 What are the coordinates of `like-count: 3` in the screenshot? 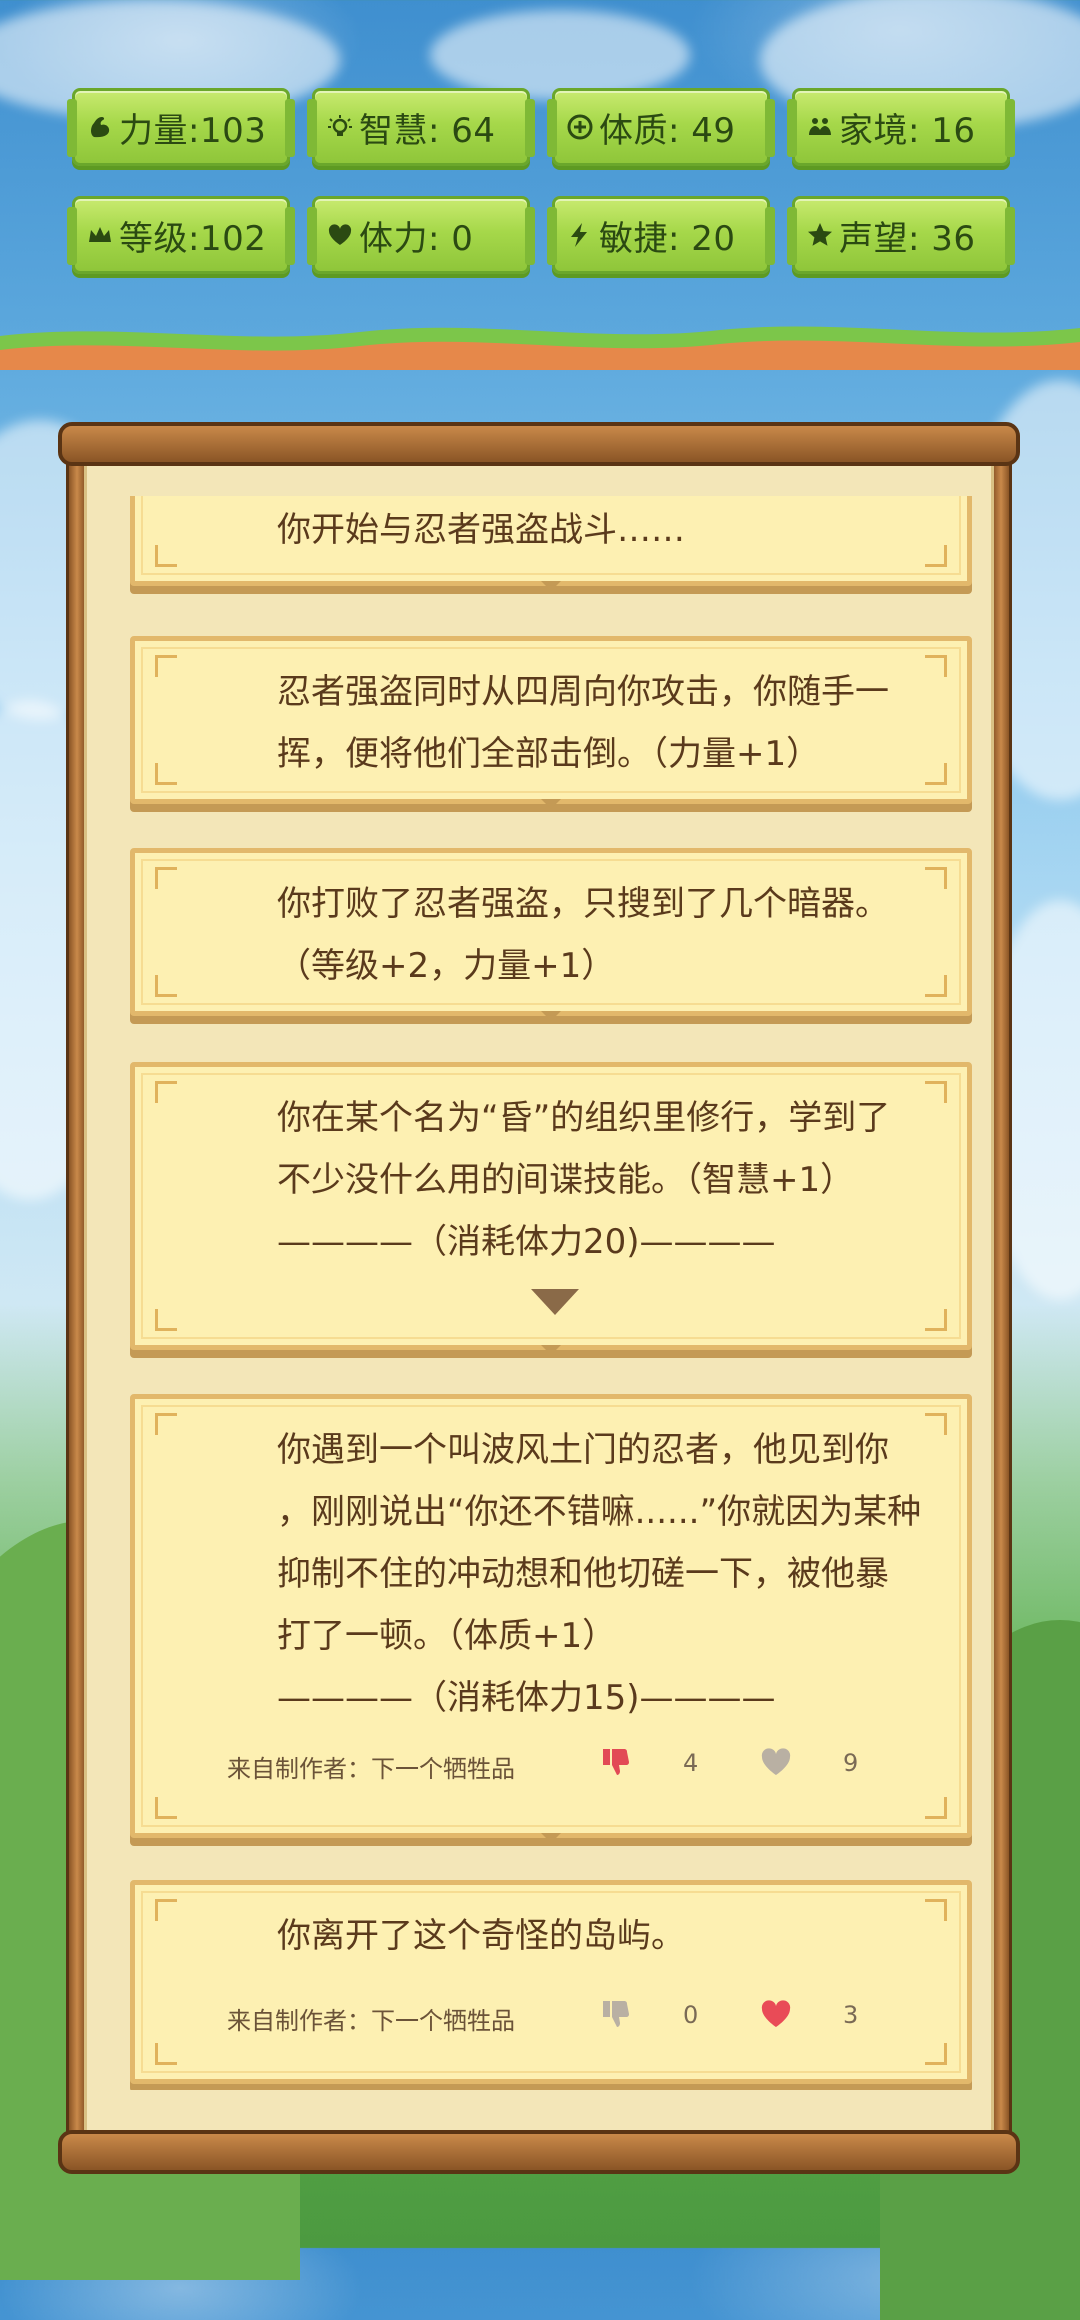 It's located at (851, 2015).